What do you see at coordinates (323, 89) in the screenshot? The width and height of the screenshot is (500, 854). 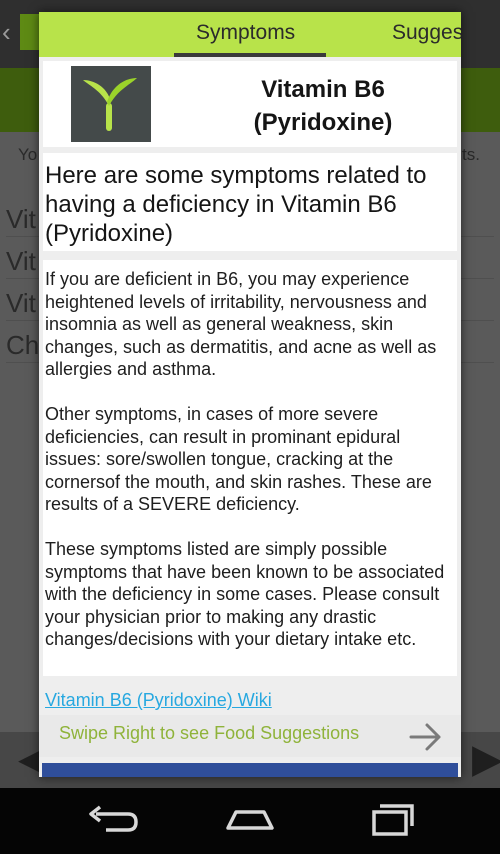 I see `vitamin-title-line1: Vitamin B6` at bounding box center [323, 89].